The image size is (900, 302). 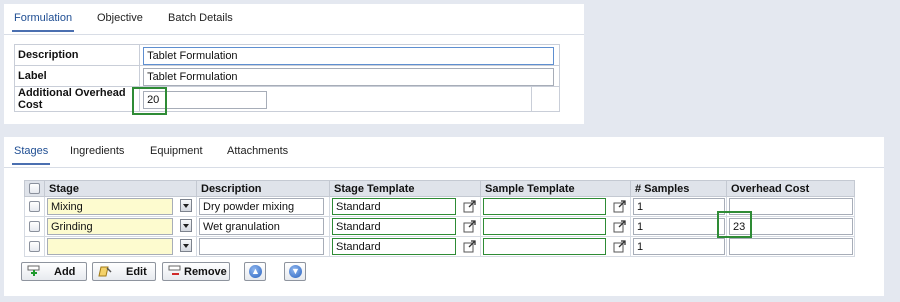 What do you see at coordinates (349, 76) in the screenshot?
I see `label-input` at bounding box center [349, 76].